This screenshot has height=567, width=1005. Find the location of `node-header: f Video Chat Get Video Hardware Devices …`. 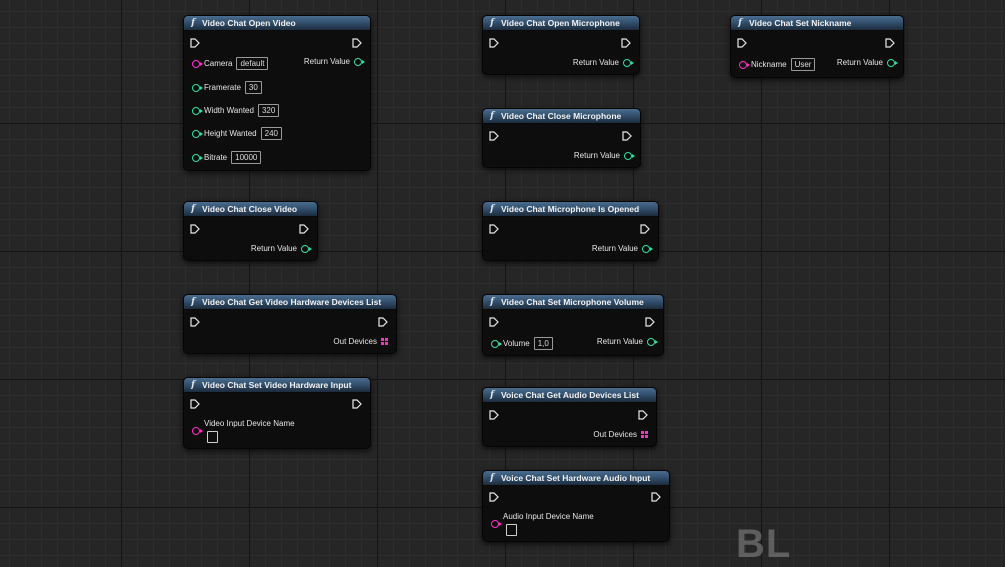

node-header: f Video Chat Get Video Hardware Devices … is located at coordinates (290, 302).